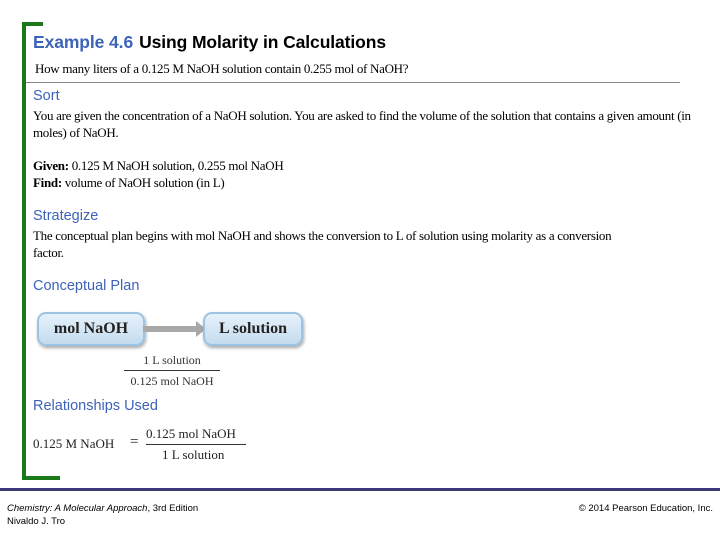  What do you see at coordinates (360, 489) in the screenshot?
I see `footer-bar` at bounding box center [360, 489].